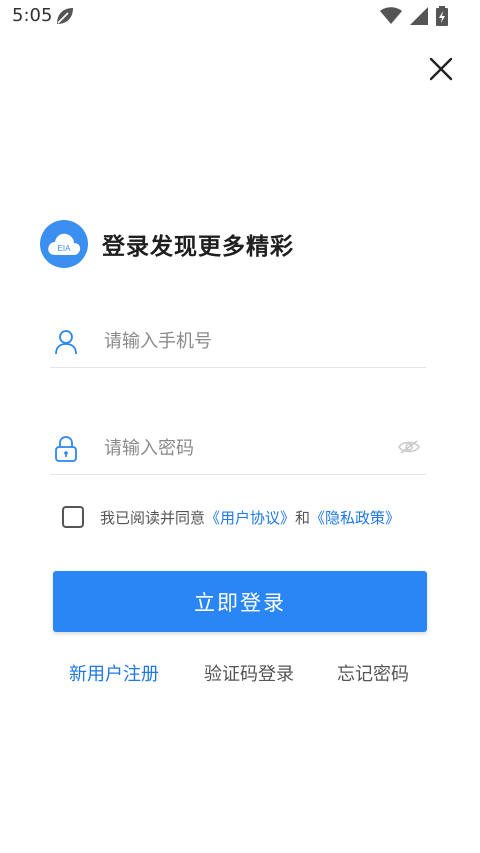  What do you see at coordinates (66, 342) in the screenshot?
I see `user-icon` at bounding box center [66, 342].